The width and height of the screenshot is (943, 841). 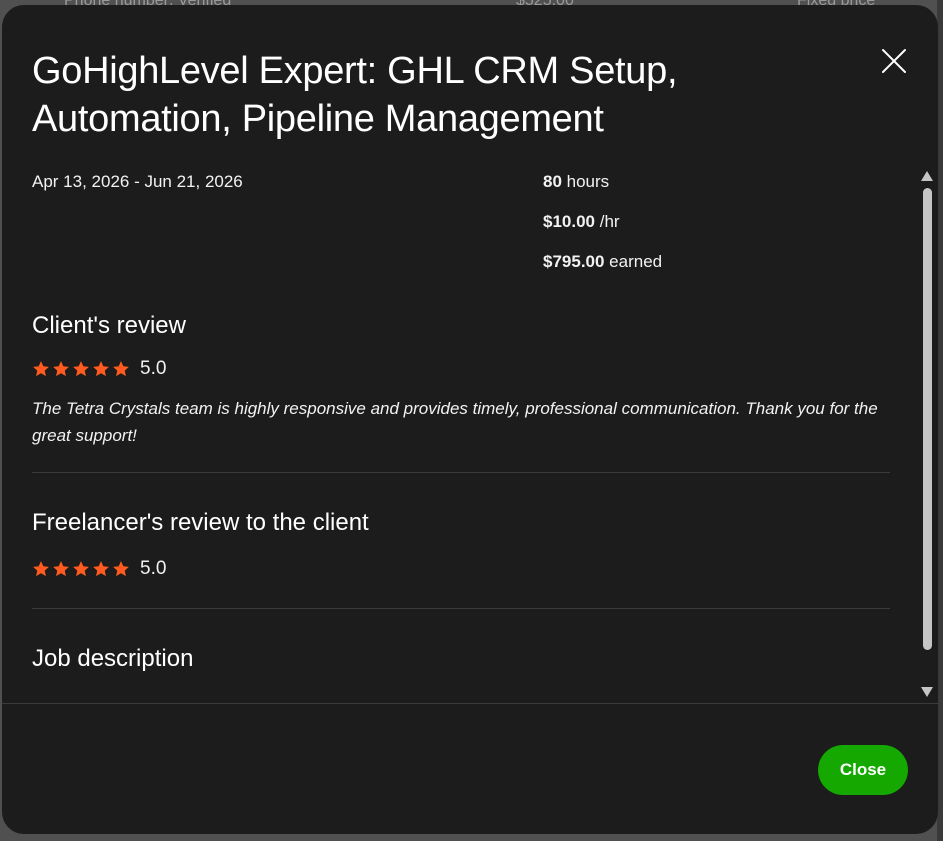 I want to click on freelancer-review-stars, so click(x=81, y=569).